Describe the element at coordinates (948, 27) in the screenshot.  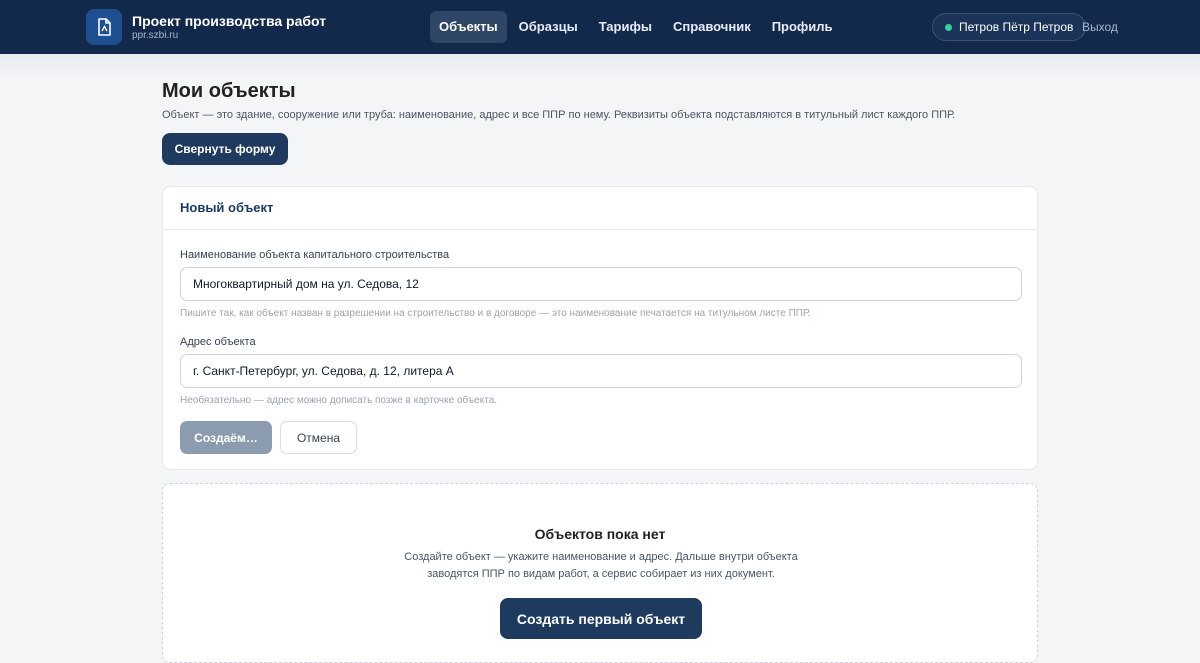
I see `online-status-icon` at that location.